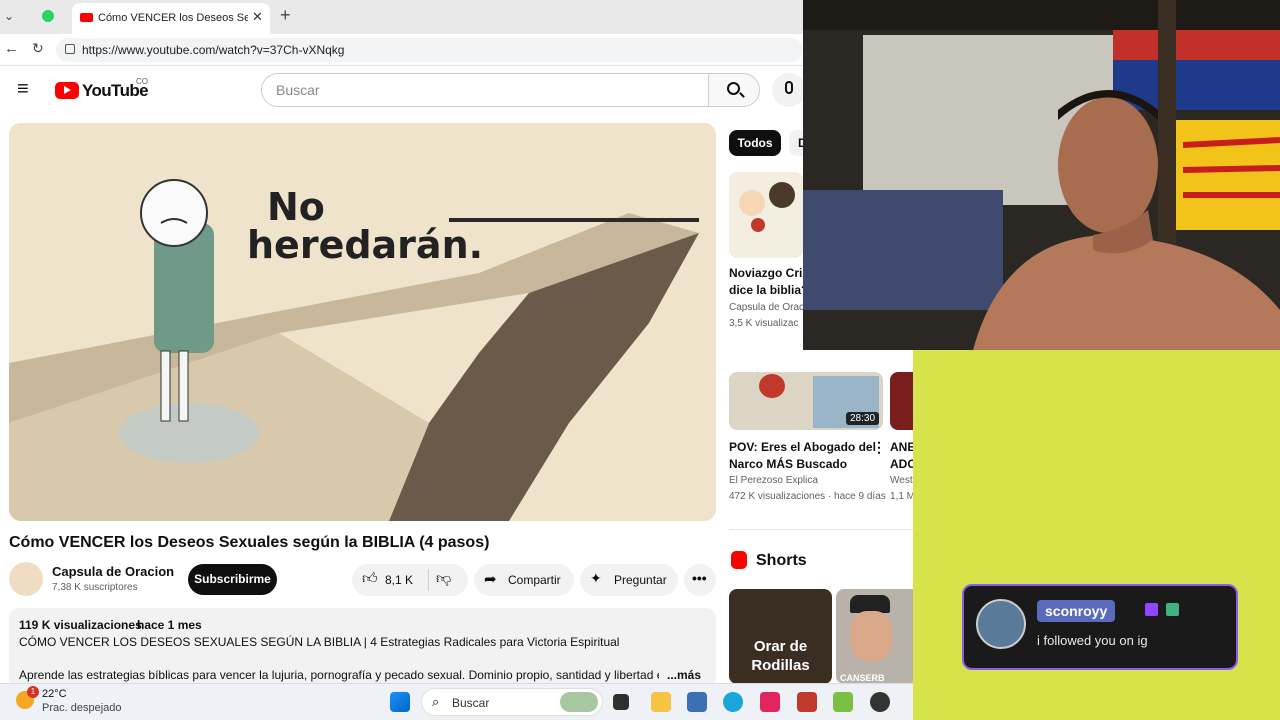 The image size is (1280, 720). Describe the element at coordinates (80, 625) in the screenshot. I see `view-count: 119 K visualizaciones` at that location.